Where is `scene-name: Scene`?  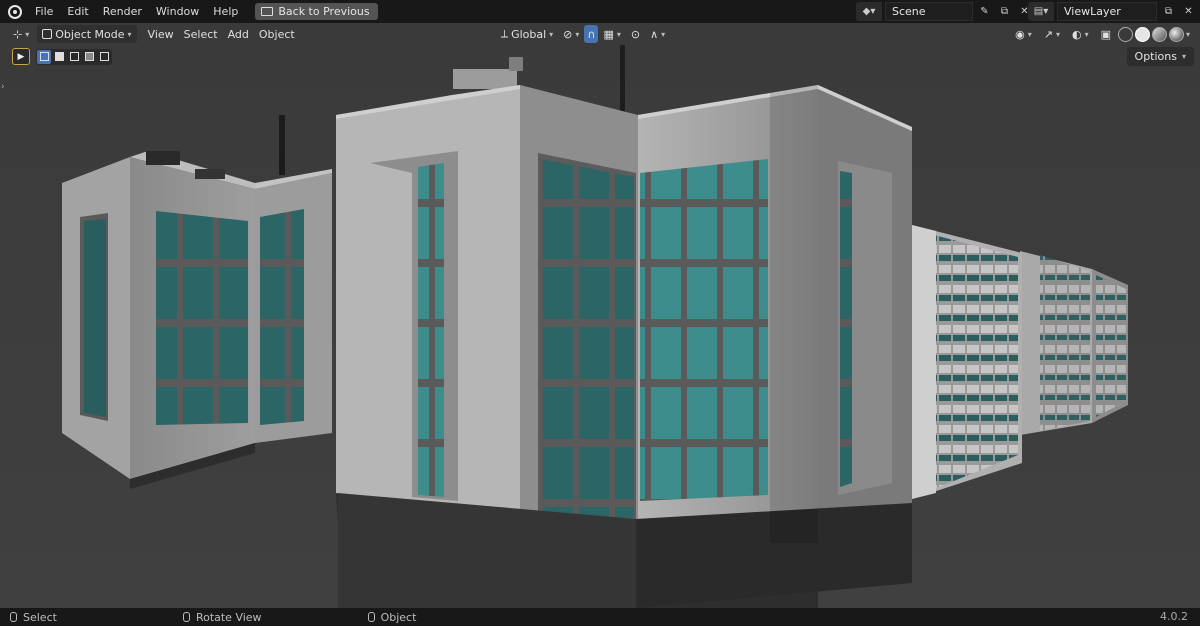 scene-name: Scene is located at coordinates (909, 11).